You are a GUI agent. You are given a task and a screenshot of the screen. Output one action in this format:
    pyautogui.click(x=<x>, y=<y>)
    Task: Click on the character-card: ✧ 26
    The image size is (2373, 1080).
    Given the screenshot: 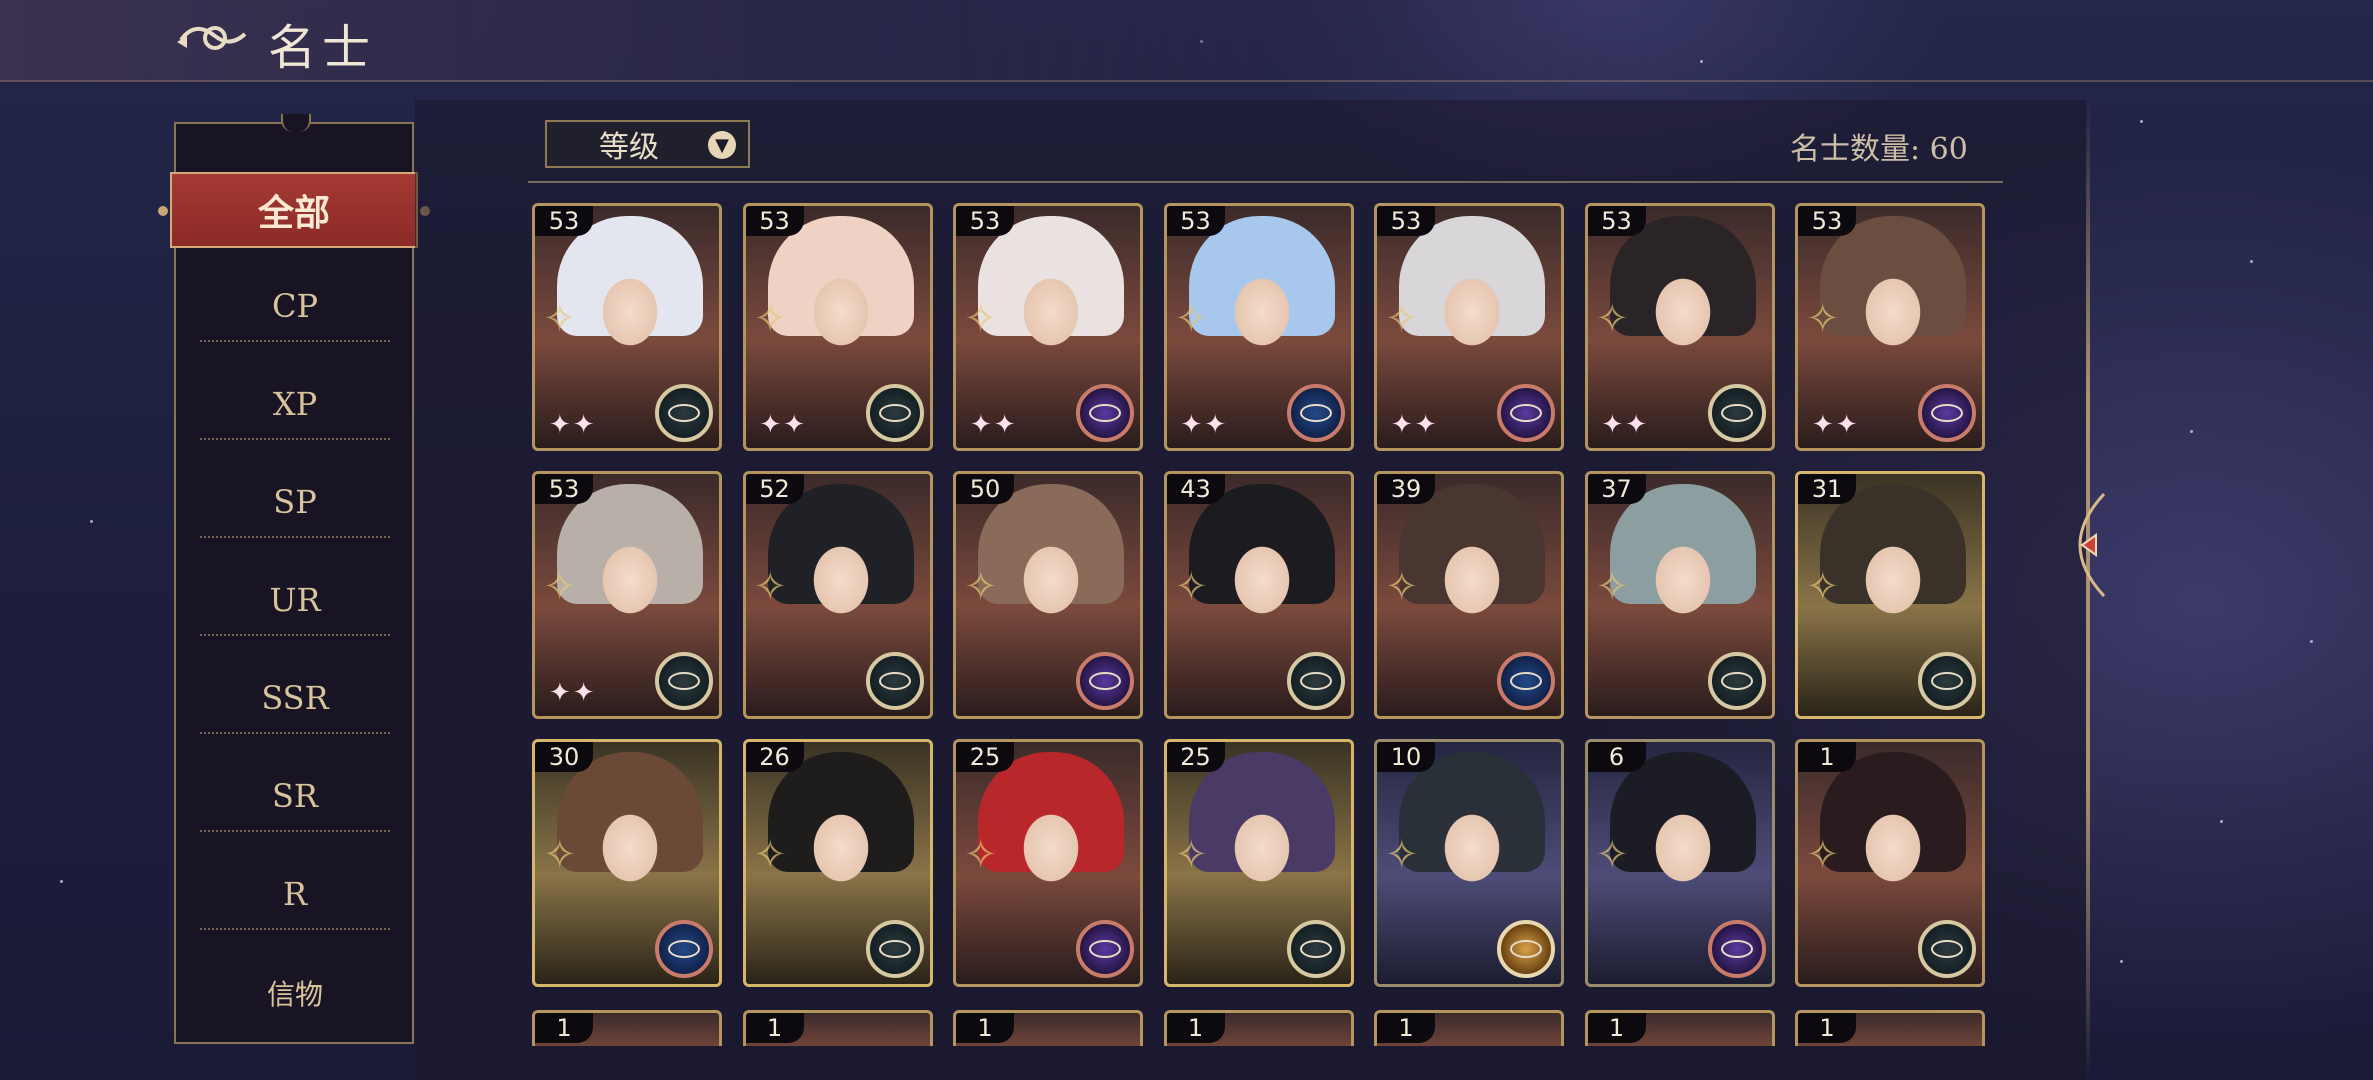 What is the action you would take?
    pyautogui.click(x=837, y=863)
    